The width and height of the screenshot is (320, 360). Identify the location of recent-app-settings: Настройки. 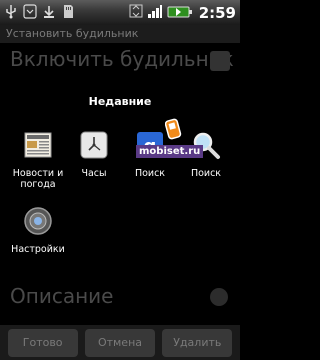
(38, 247).